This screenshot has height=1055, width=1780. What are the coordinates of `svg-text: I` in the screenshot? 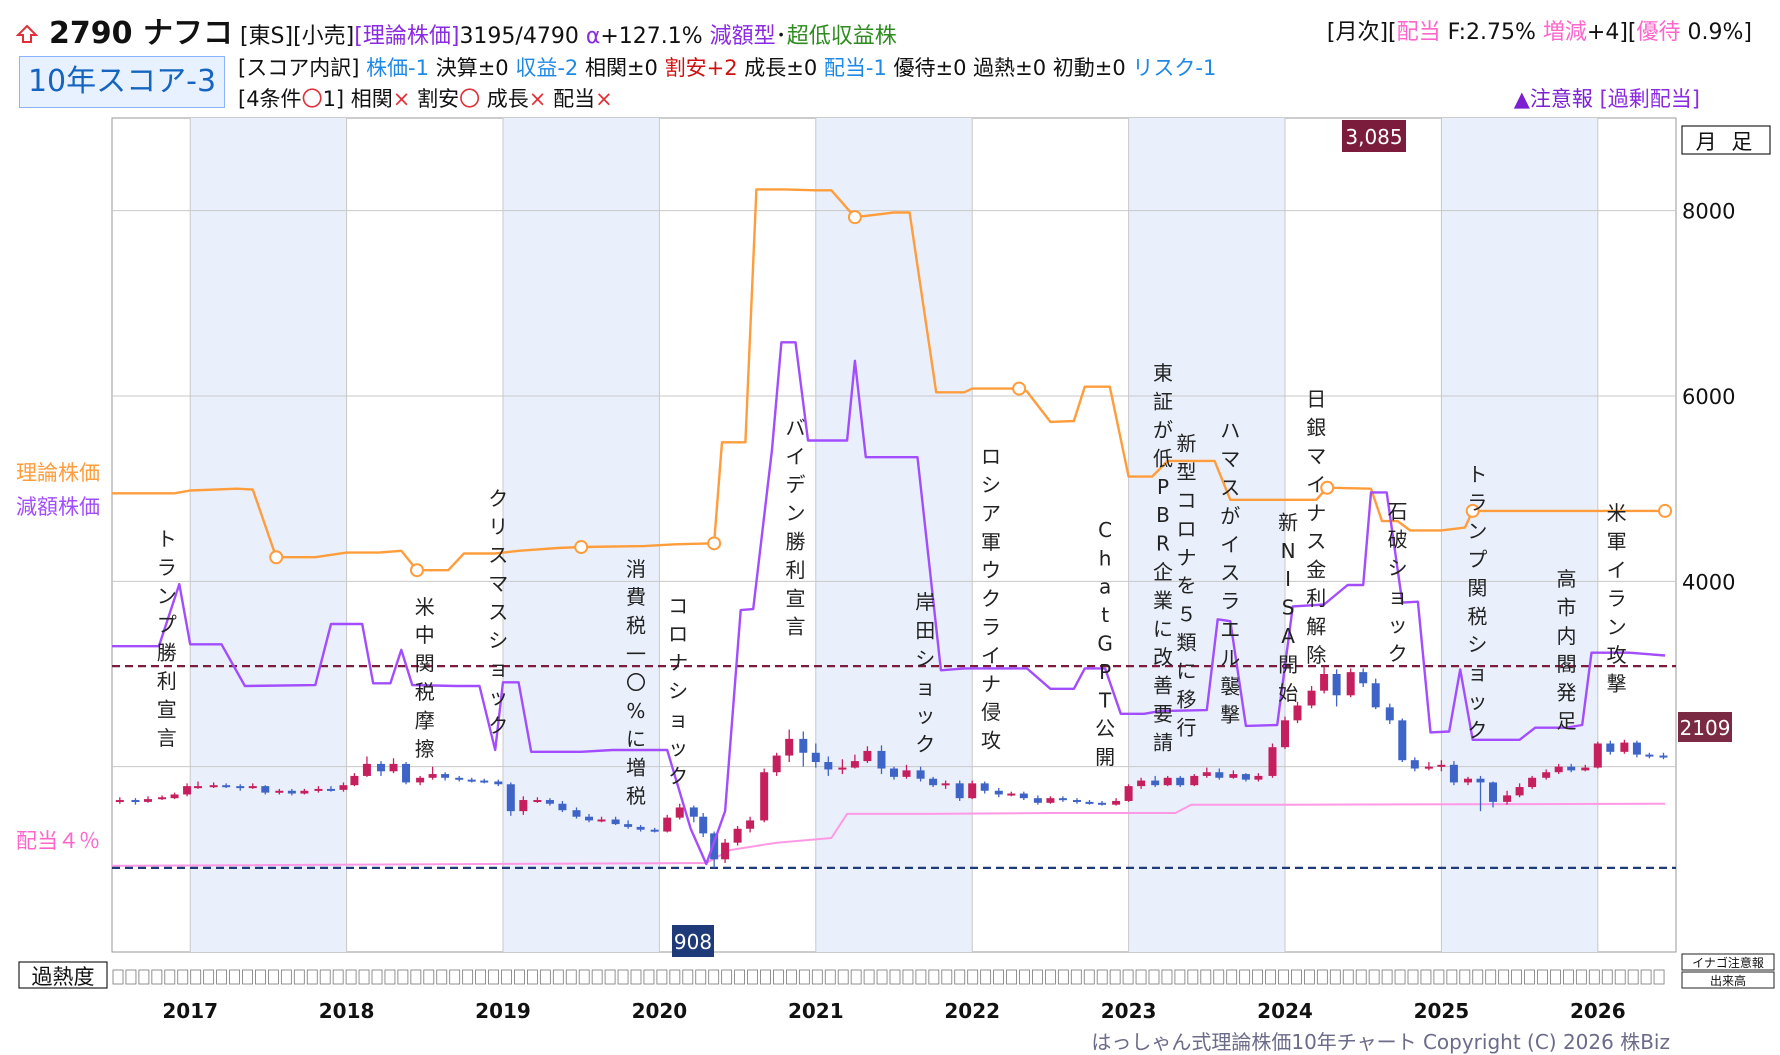 It's located at (1288, 579).